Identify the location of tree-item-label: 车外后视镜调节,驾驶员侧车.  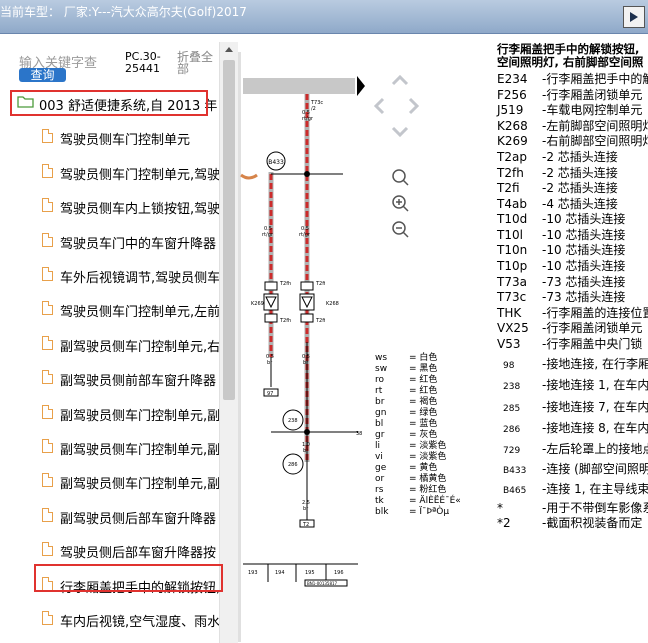
(139, 278).